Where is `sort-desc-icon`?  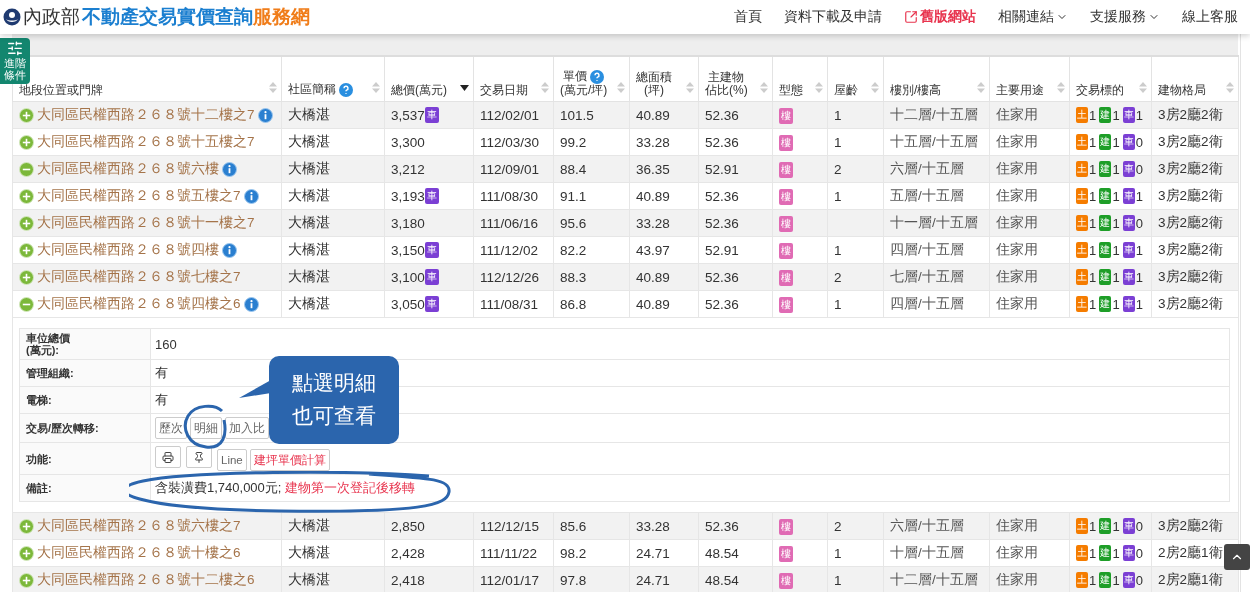 sort-desc-icon is located at coordinates (464, 88).